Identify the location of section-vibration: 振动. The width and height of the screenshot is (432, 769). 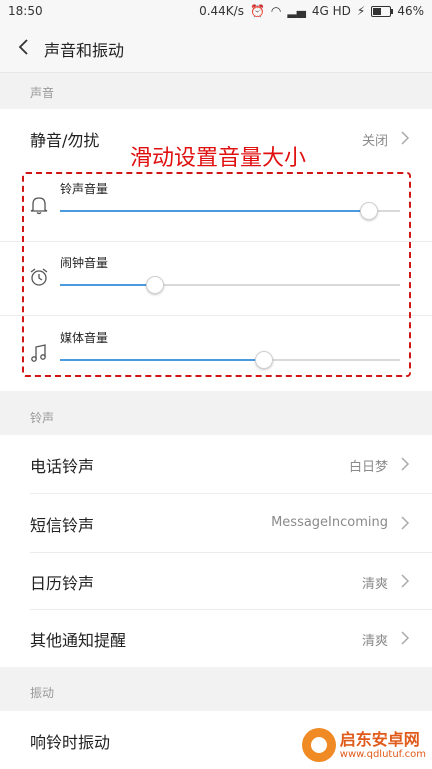
(216, 689).